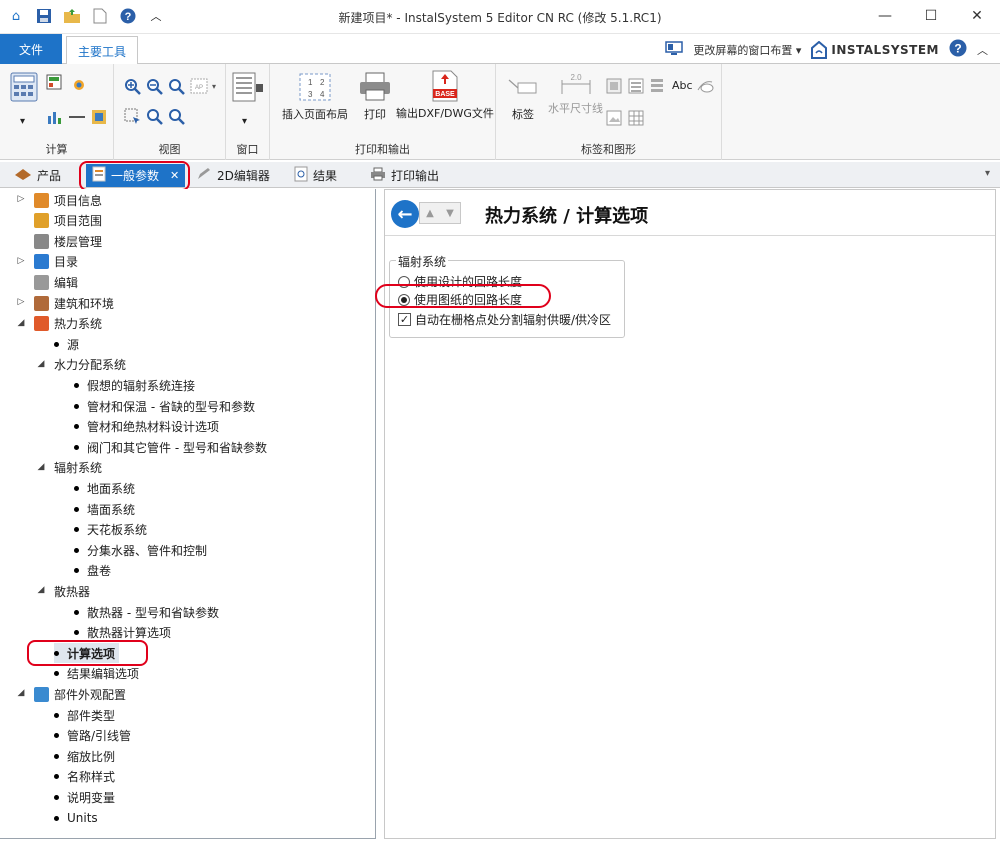 The width and height of the screenshot is (1000, 845). What do you see at coordinates (102, 50) in the screenshot?
I see `tab-main-tools: 主要工具` at bounding box center [102, 50].